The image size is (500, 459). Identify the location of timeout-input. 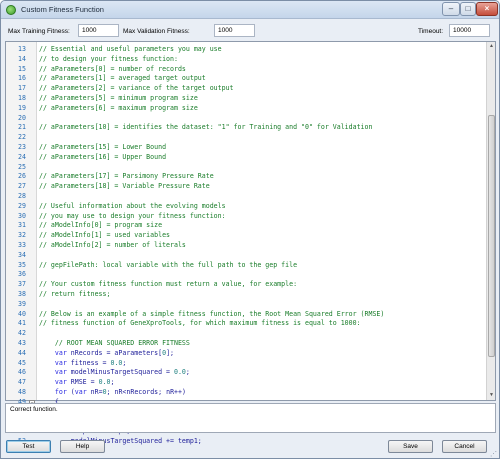
(469, 30).